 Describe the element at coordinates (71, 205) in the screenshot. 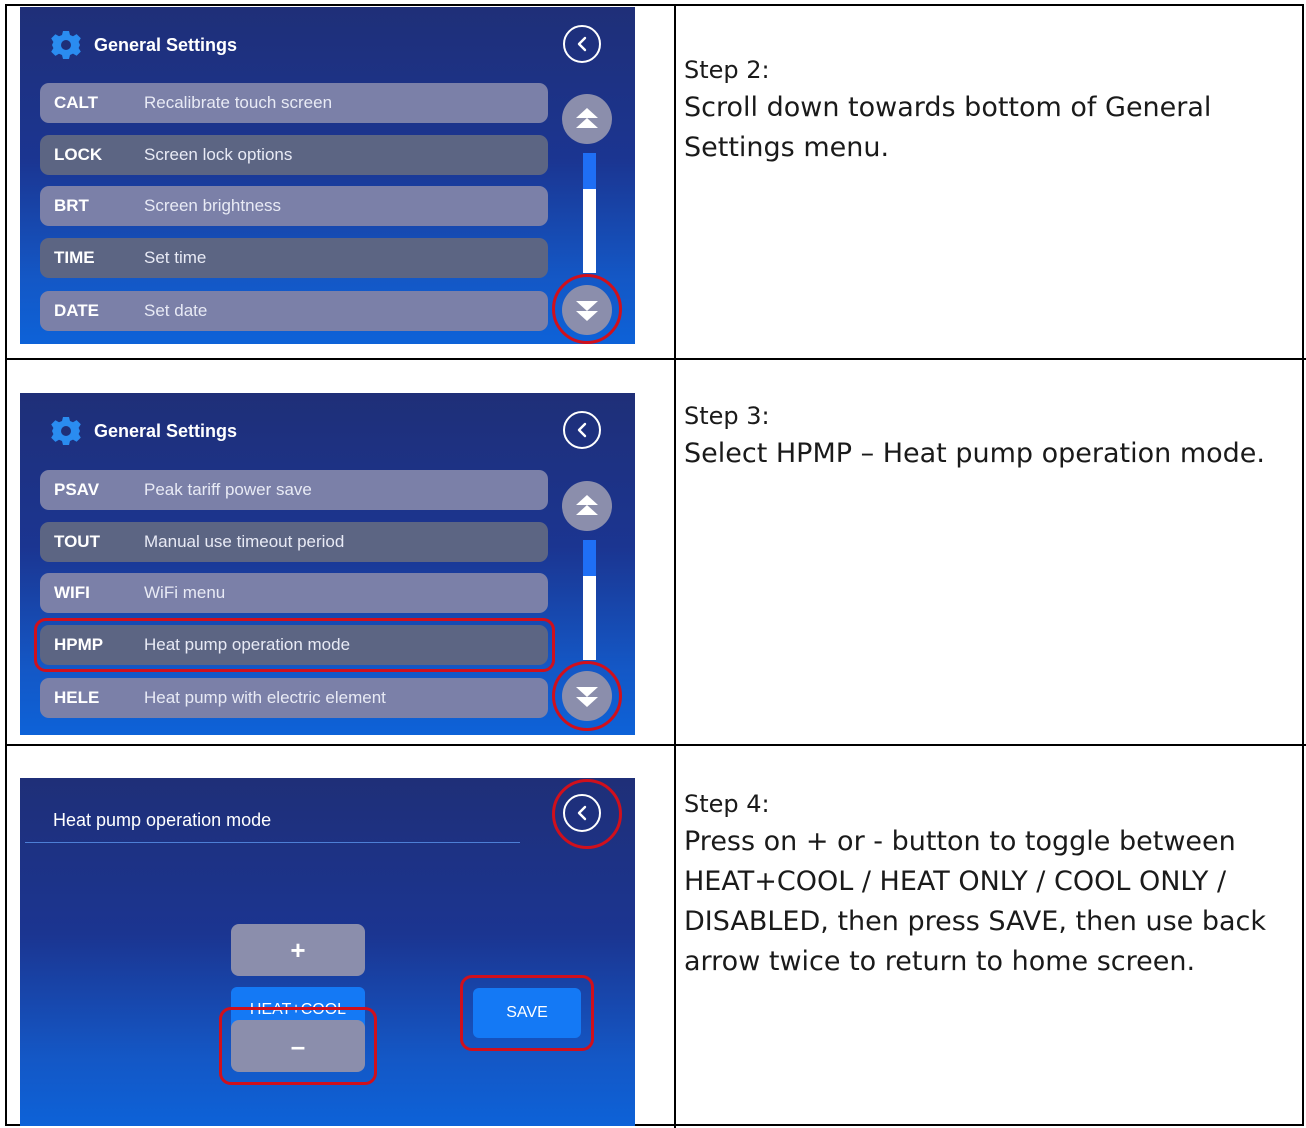

I see `menu-item-code: BRT` at that location.